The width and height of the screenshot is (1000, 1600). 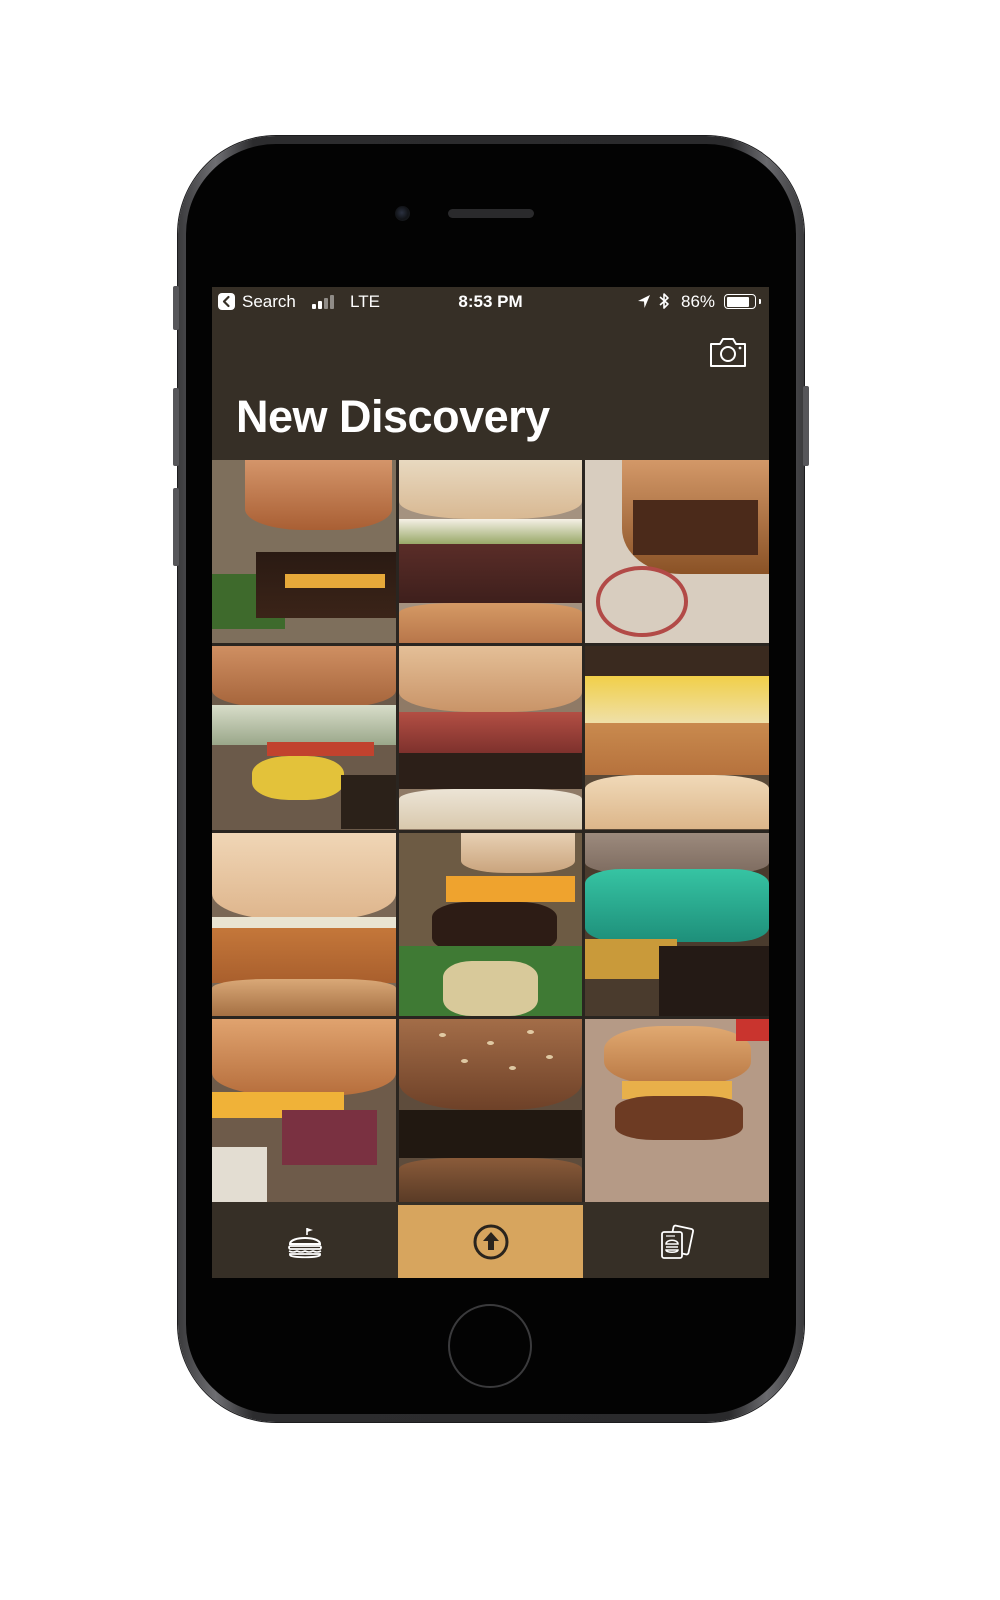 I want to click on battery-level-fill, so click(x=738, y=301).